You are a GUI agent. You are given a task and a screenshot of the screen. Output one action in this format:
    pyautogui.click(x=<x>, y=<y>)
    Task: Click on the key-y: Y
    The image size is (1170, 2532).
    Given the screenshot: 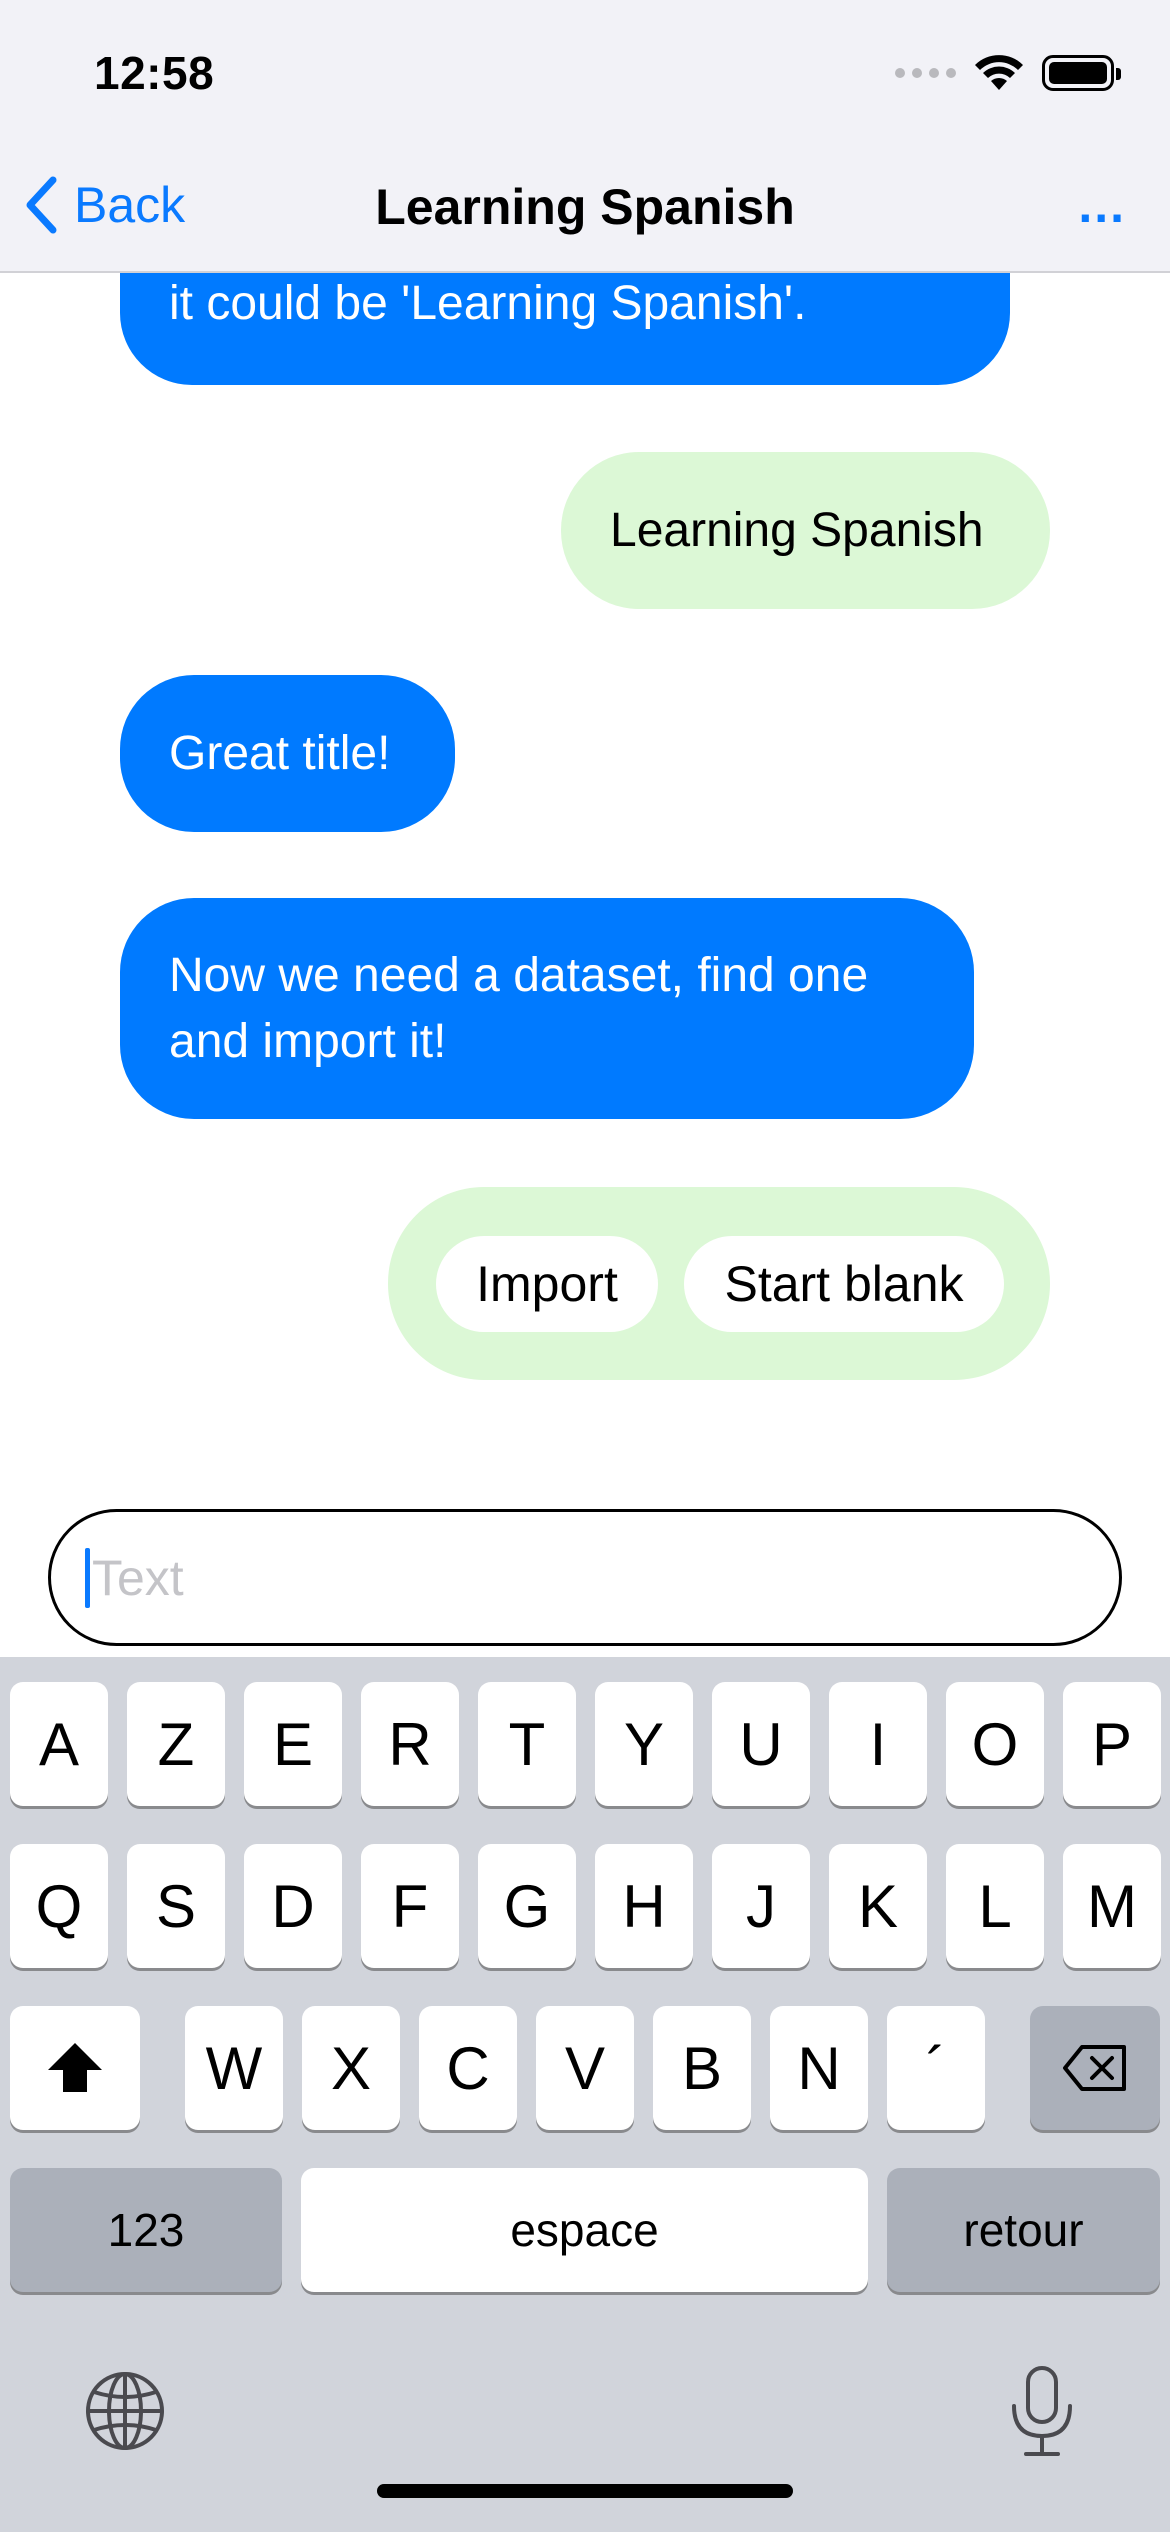 What is the action you would take?
    pyautogui.click(x=644, y=1744)
    